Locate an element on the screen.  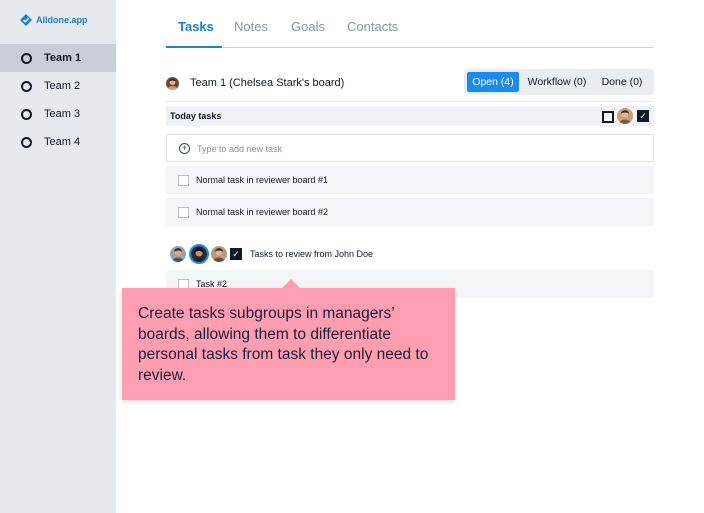
checkbox-empty-icon is located at coordinates (608, 117).